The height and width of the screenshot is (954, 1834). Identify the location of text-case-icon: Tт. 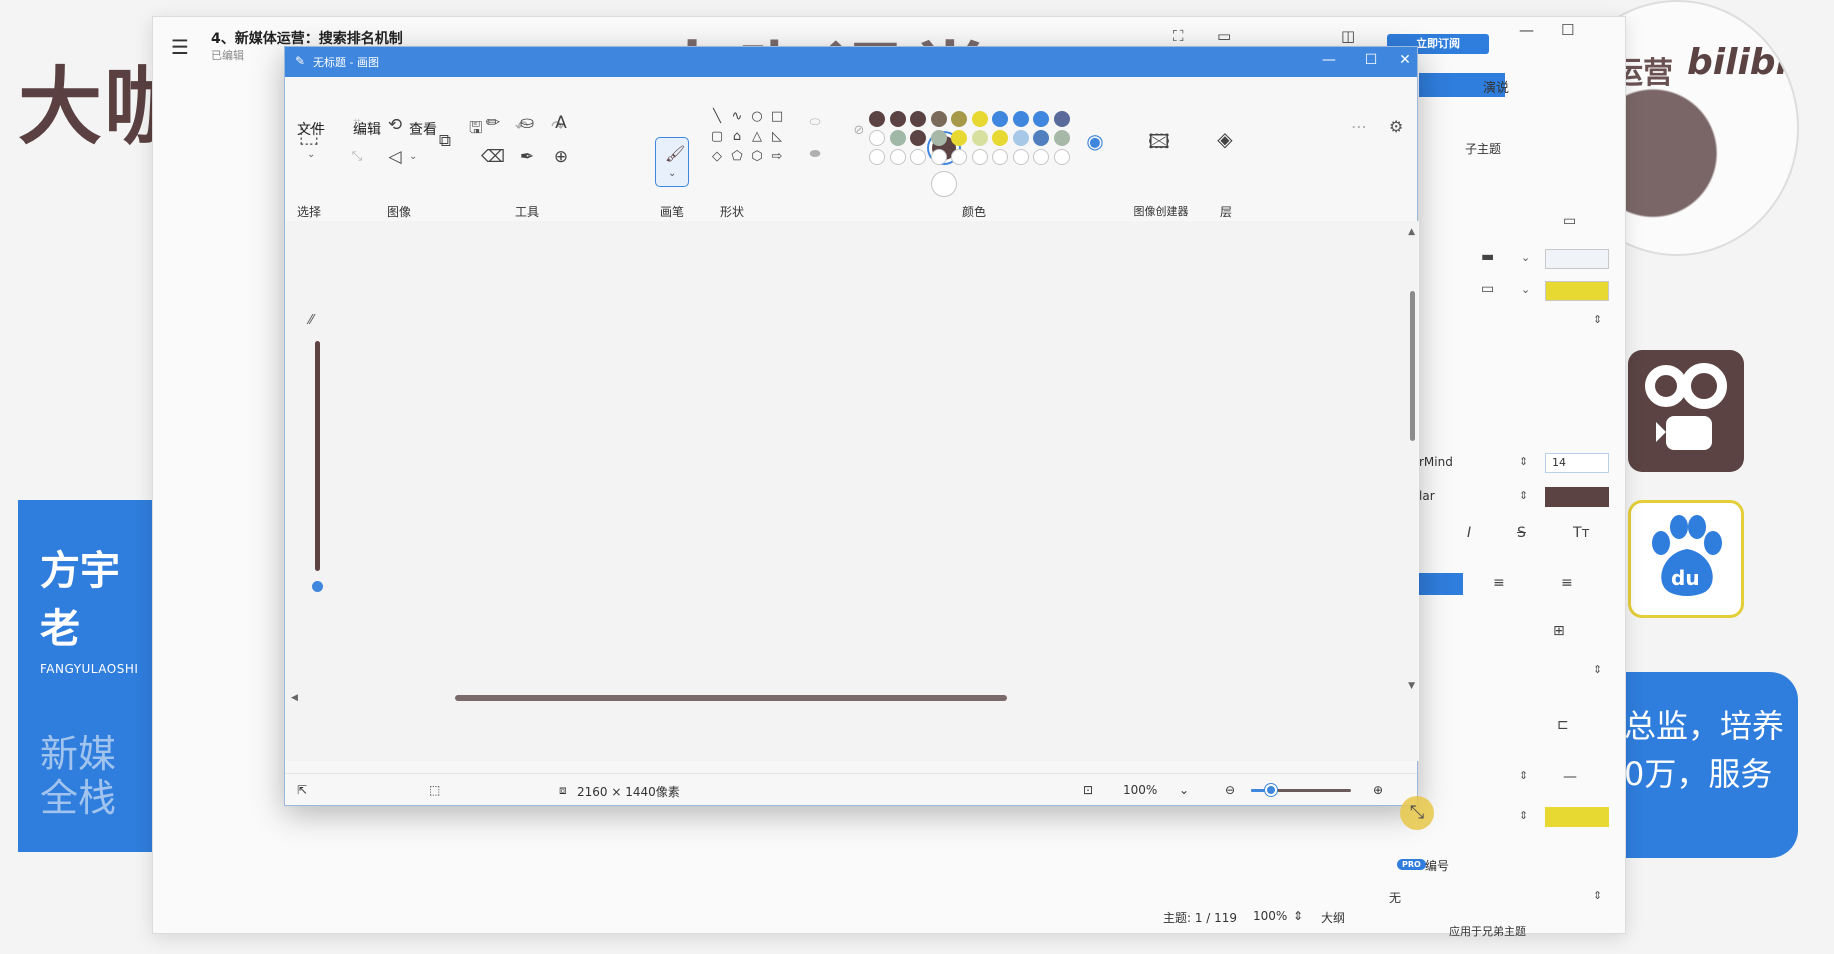
(1581, 533).